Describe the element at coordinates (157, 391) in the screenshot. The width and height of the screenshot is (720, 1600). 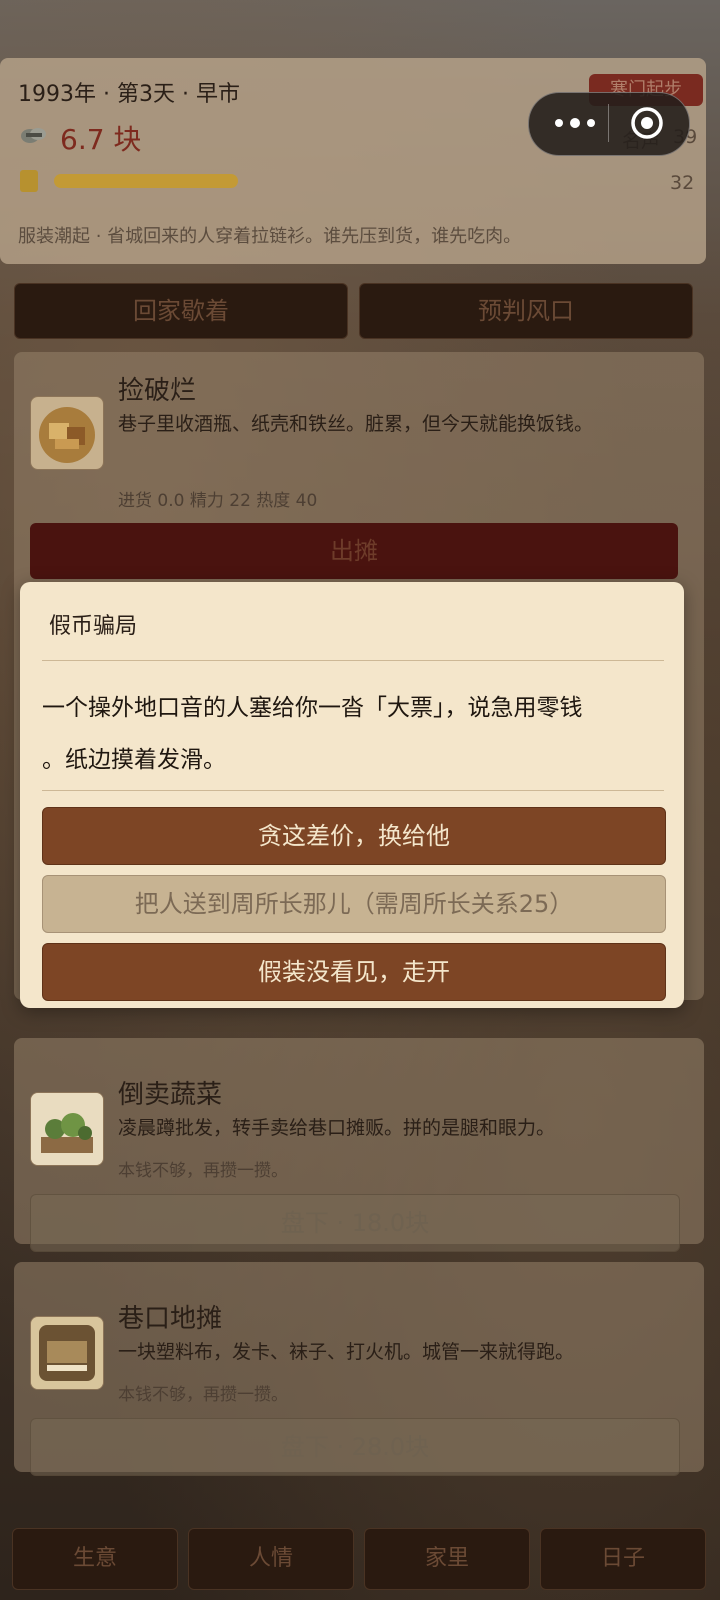
I see `job-title: 捡破烂` at that location.